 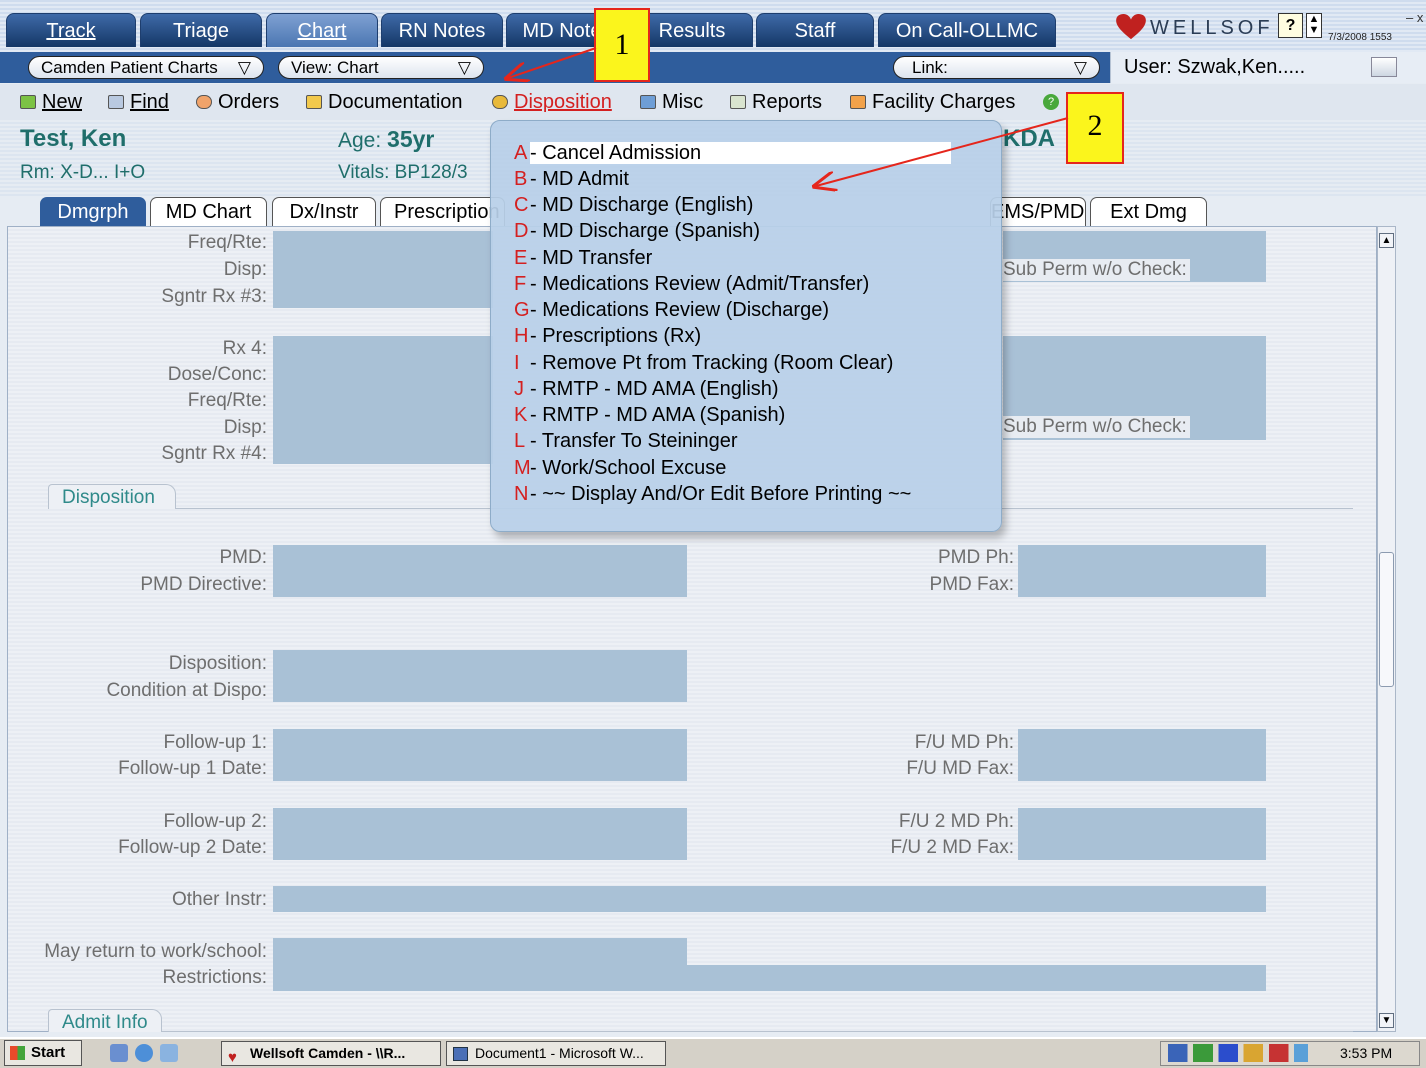 I want to click on spin-updown-icon: ▲ ▼, so click(x=1314, y=25).